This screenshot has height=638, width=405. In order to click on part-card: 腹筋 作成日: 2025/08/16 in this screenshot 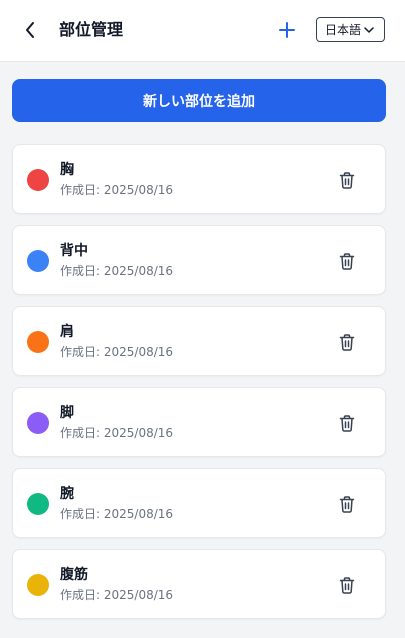, I will do `click(199, 584)`.